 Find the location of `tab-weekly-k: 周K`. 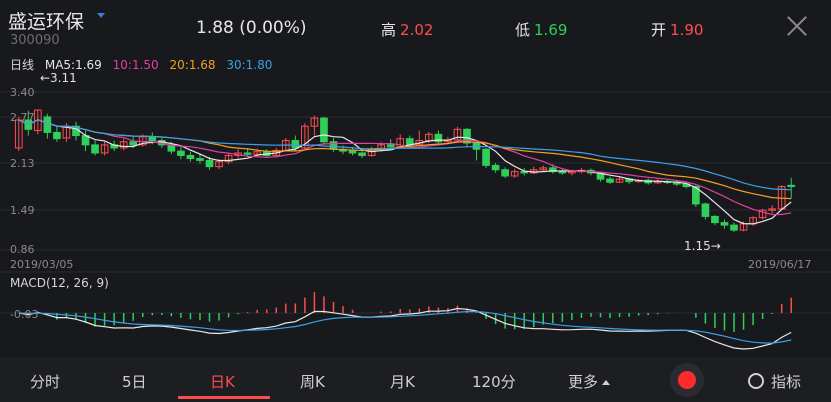

tab-weekly-k: 周K is located at coordinates (312, 381).